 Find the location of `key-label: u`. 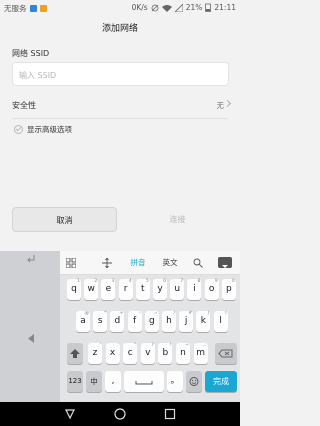

key-label: u is located at coordinates (177, 289).